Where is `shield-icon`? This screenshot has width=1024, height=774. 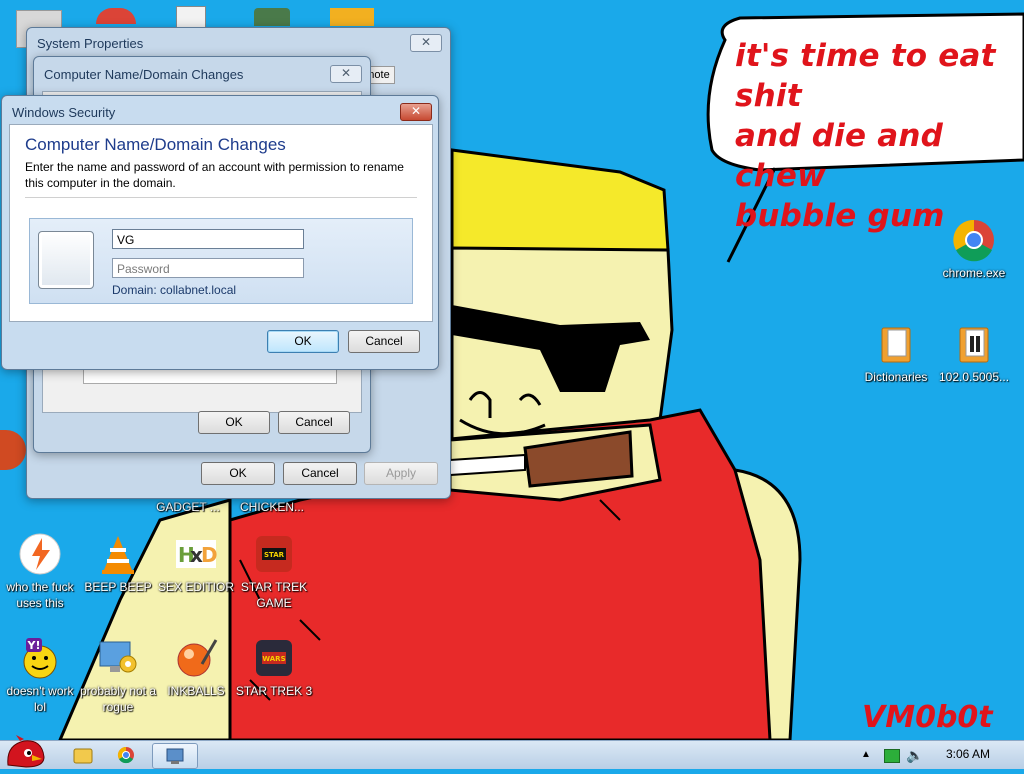
shield-icon is located at coordinates (272, 17).